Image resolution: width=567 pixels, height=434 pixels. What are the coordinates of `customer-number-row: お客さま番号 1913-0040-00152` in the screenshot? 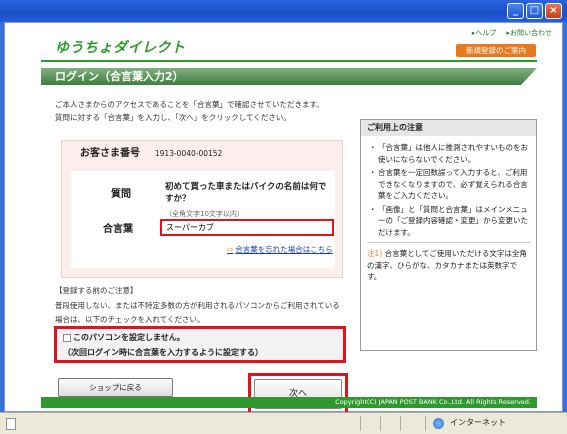 It's located at (202, 153).